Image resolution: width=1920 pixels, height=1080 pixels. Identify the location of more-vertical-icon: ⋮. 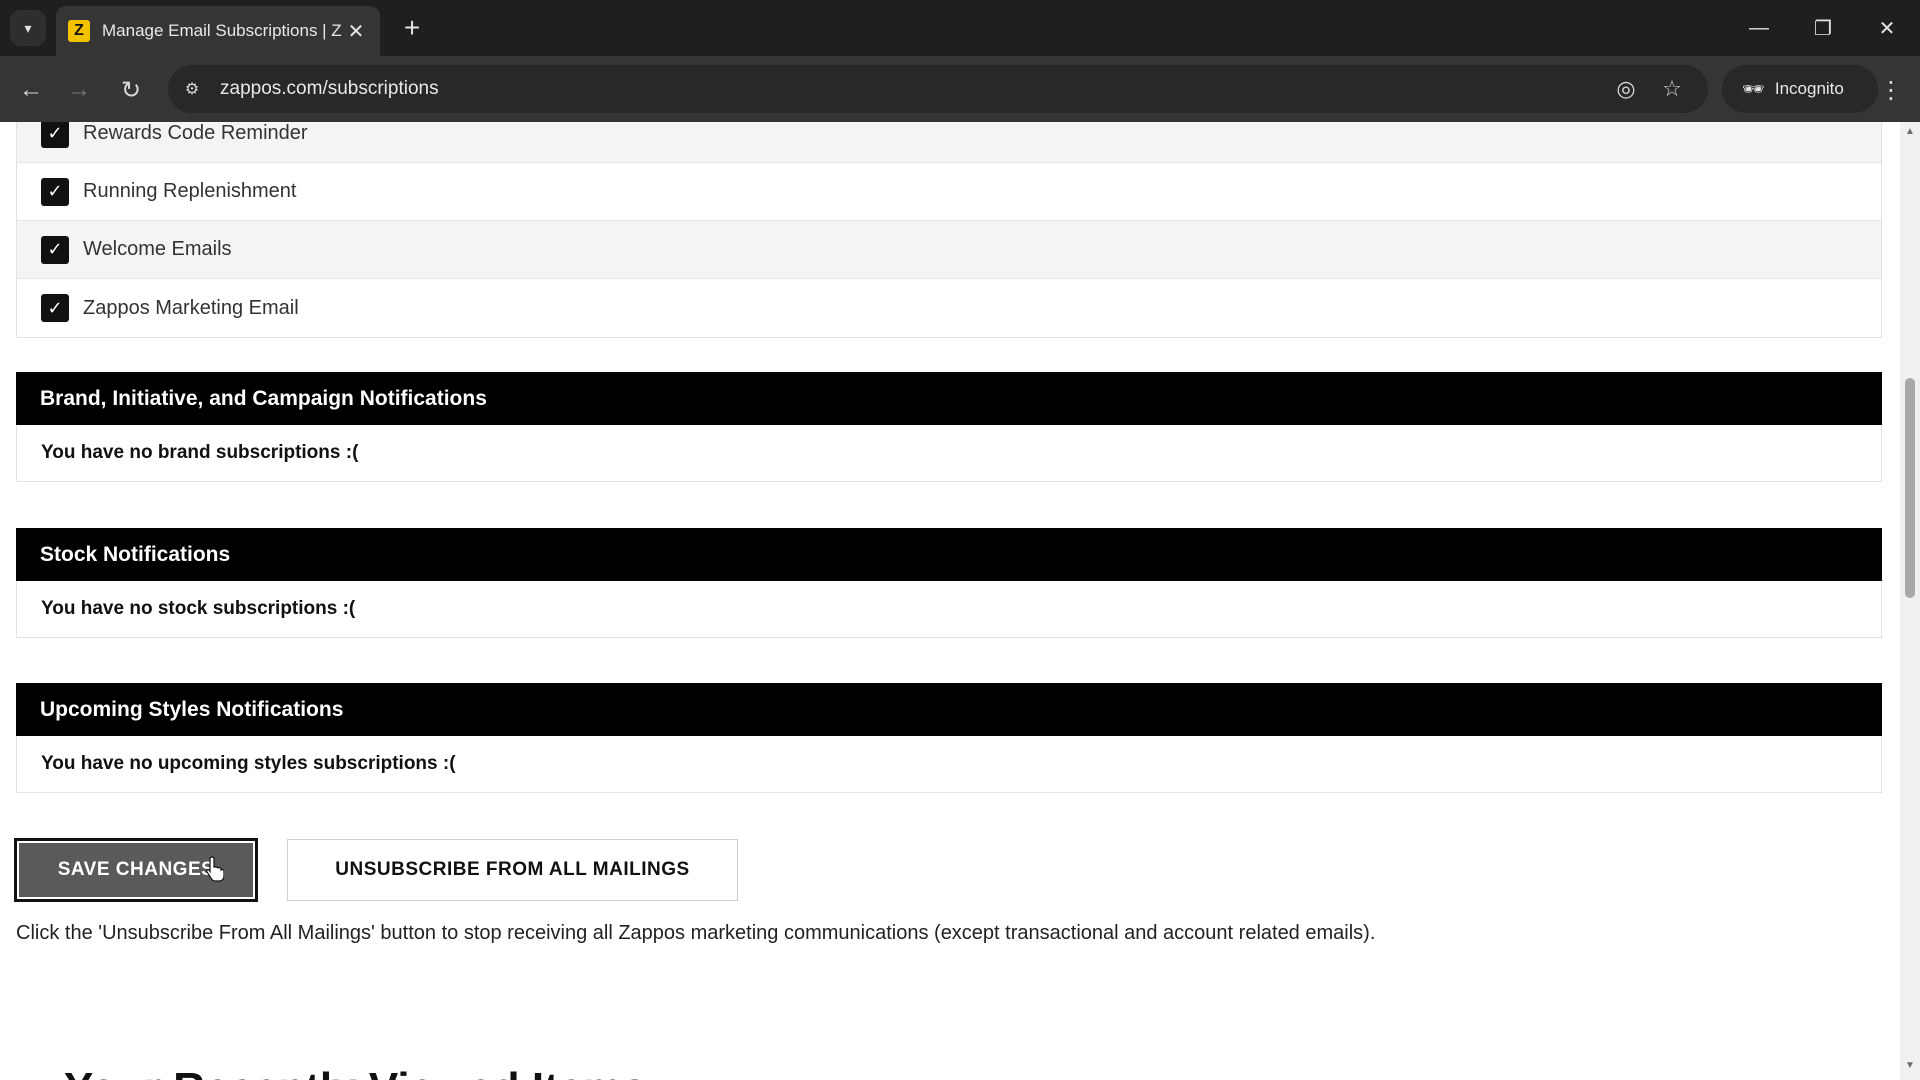
(1891, 90).